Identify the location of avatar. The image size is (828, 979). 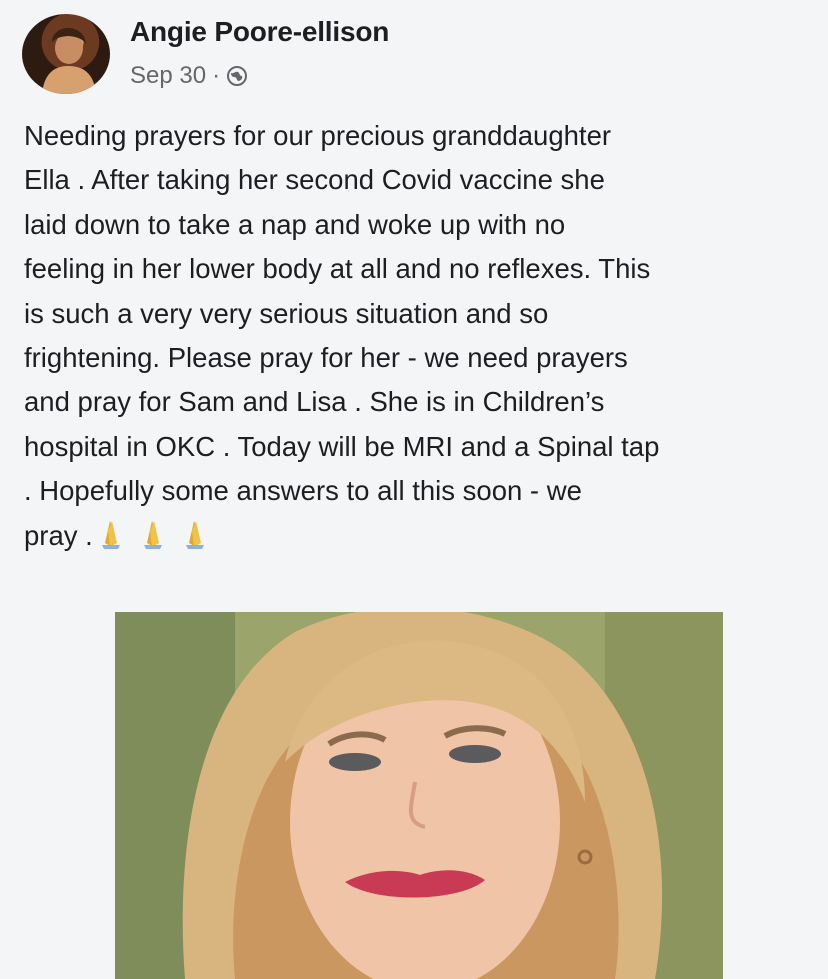
(66, 54).